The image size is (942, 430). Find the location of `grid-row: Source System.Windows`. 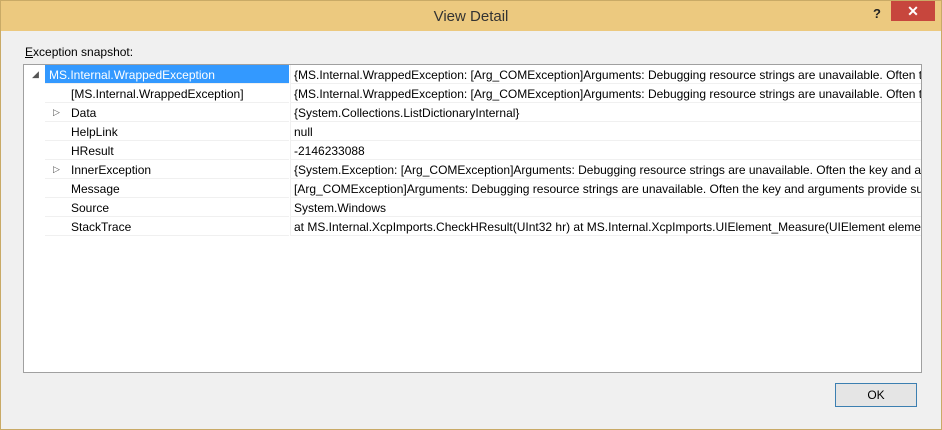

grid-row: Source System.Windows is located at coordinates (472, 207).